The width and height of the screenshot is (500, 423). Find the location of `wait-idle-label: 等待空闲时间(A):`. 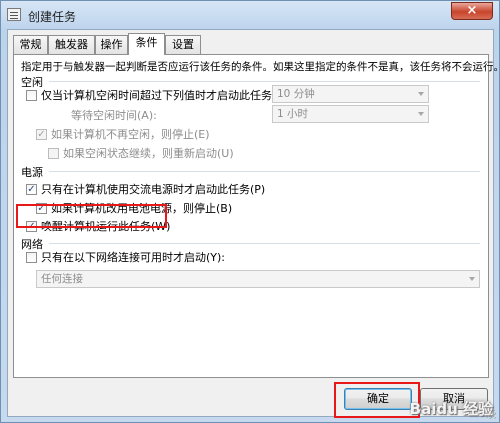

wait-idle-label: 等待空闲时间(A): is located at coordinates (114, 115).